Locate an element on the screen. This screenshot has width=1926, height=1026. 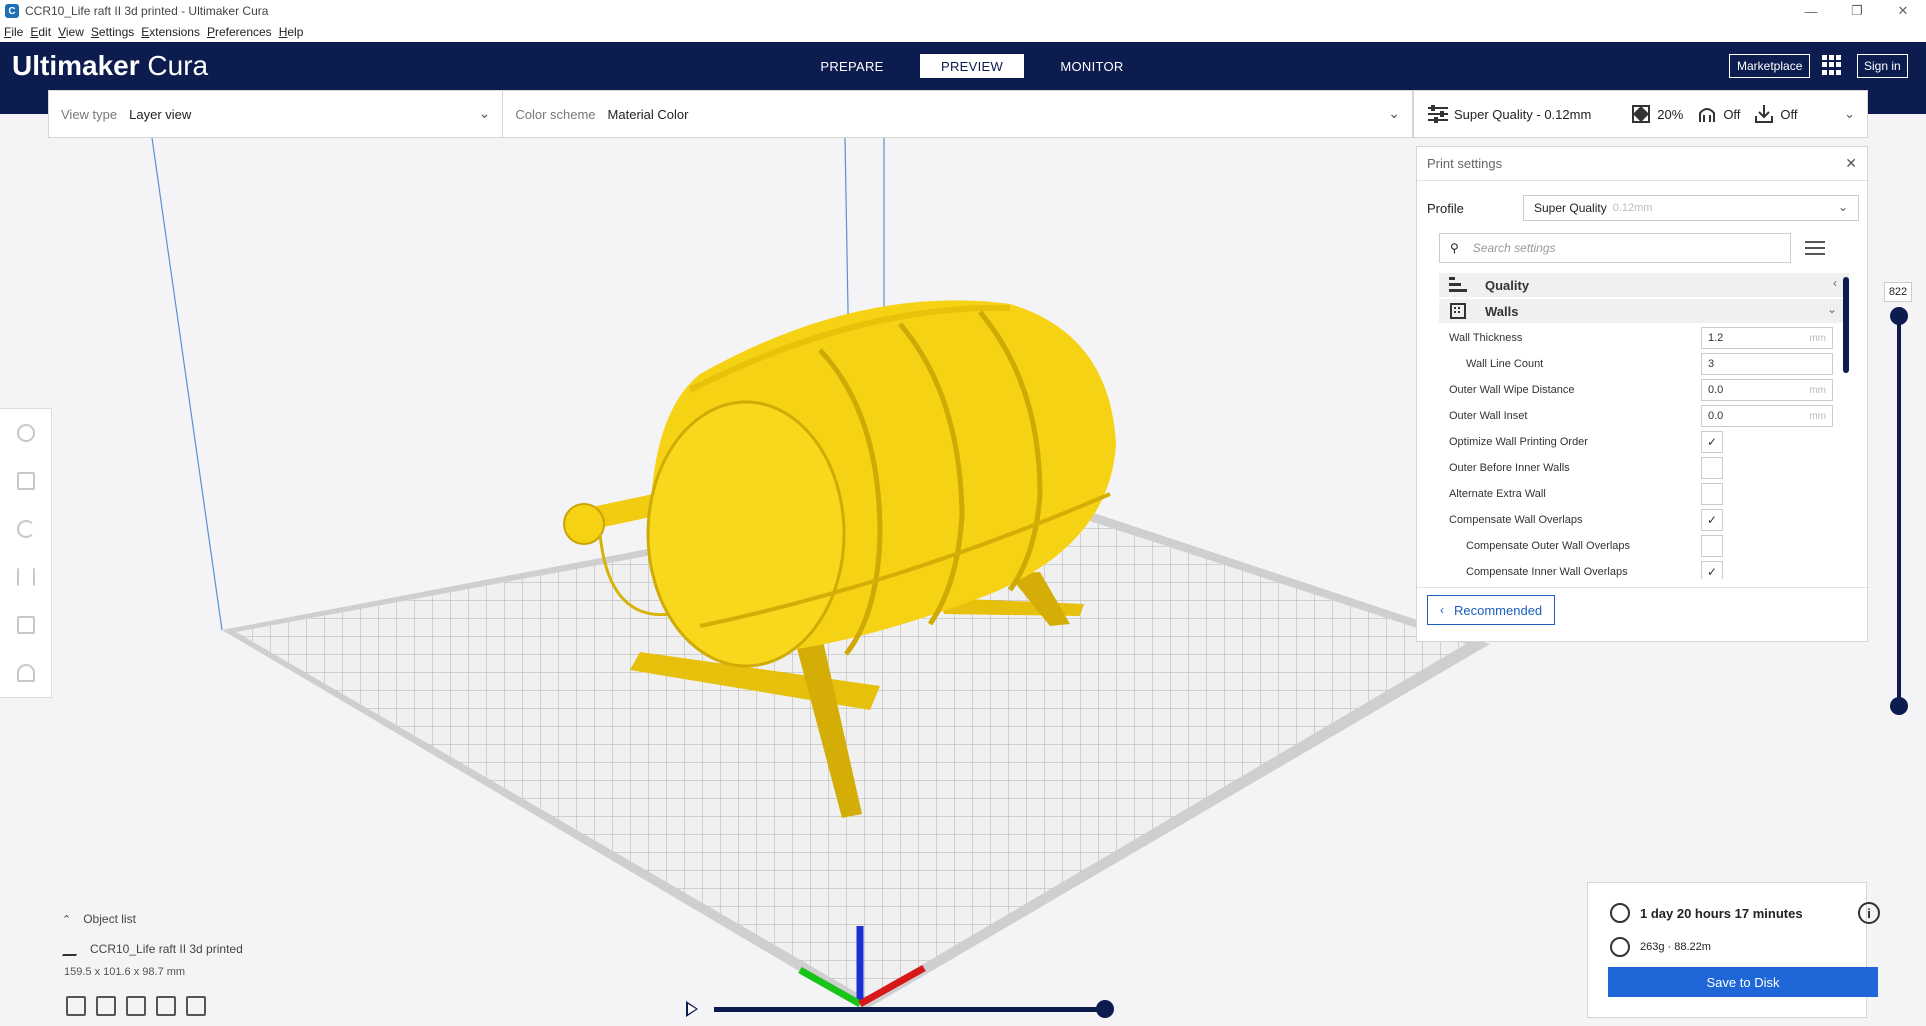
view-type-dropdown: View type Layer view ⌄ is located at coordinates (276, 114).